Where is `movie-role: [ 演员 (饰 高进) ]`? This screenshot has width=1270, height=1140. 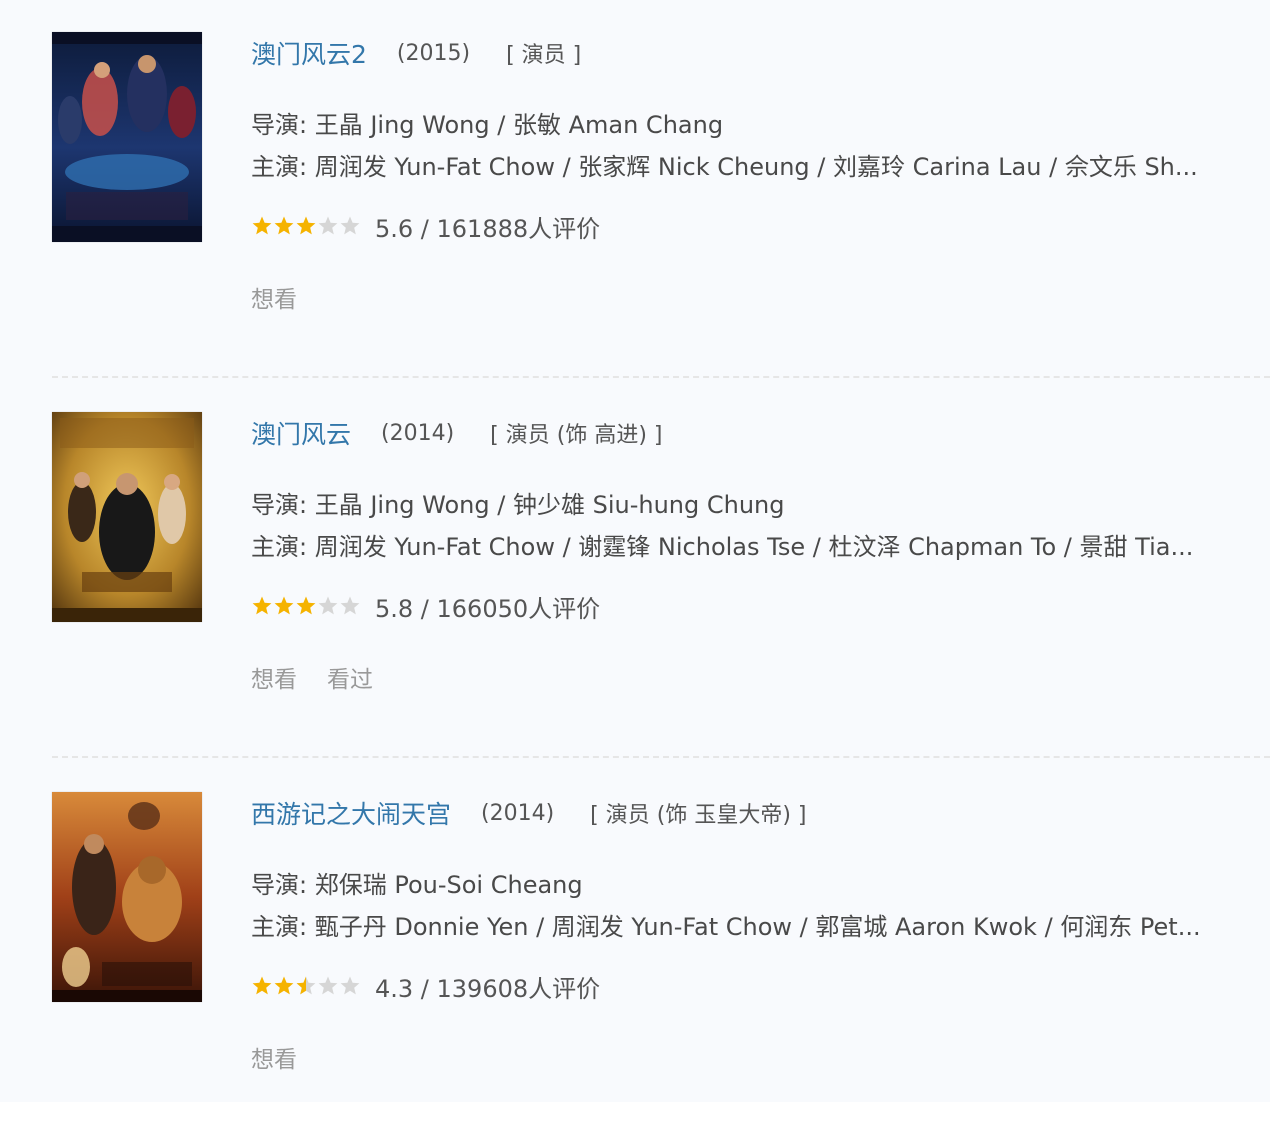
movie-role: [ 演员 (饰 高进) ] is located at coordinates (576, 435).